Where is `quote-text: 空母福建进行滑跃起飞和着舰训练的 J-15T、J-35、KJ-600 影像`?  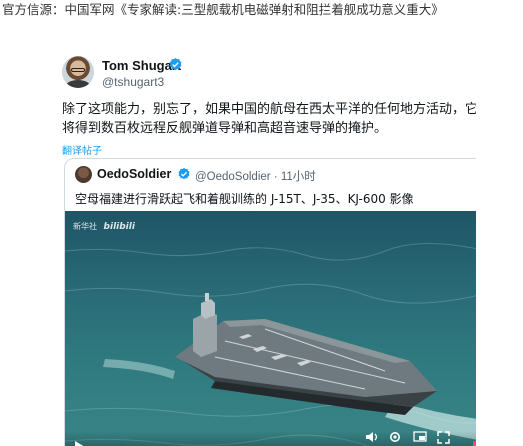
quote-text: 空母福建进行滑跃起飞和着舰训练的 J-15T、J-35、KJ-600 影像 is located at coordinates (244, 199).